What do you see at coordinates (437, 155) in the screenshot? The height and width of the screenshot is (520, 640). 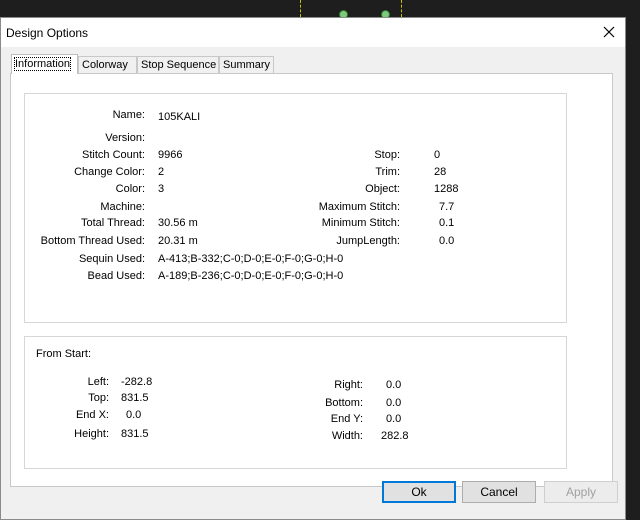 I see `stop-value: 0` at bounding box center [437, 155].